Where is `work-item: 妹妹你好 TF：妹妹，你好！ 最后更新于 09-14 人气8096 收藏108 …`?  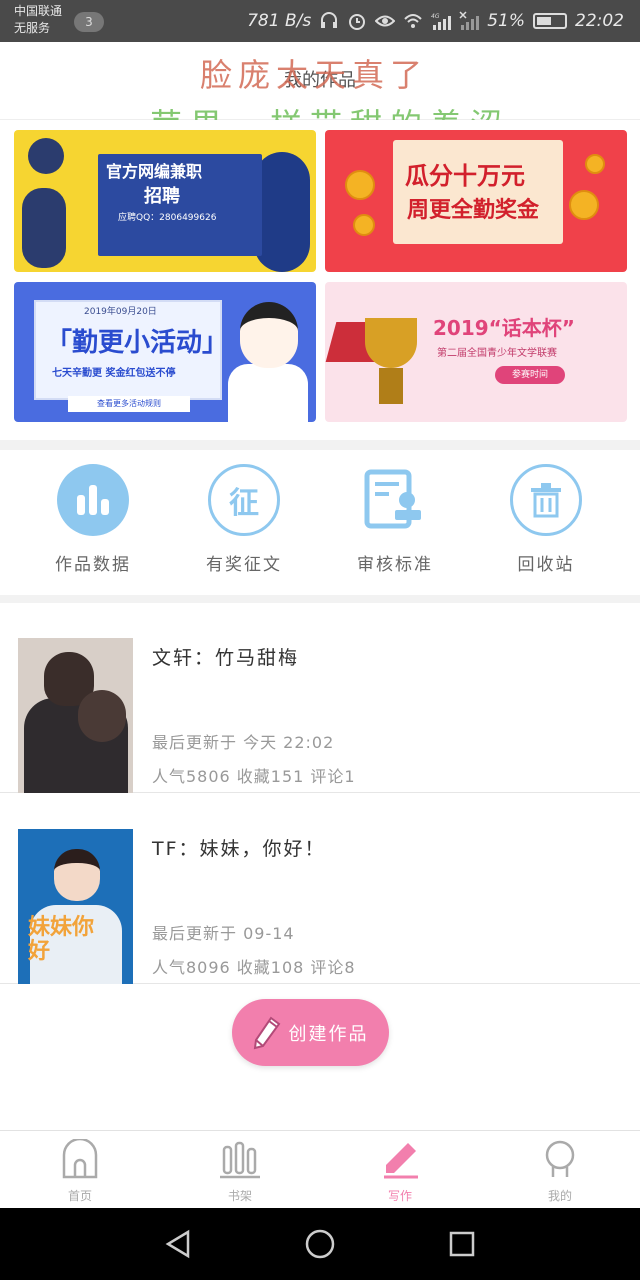
work-item: 妹妹你好 TF：妹妹，你好！ 最后更新于 09-14 人气8096 收藏108 … is located at coordinates (320, 889).